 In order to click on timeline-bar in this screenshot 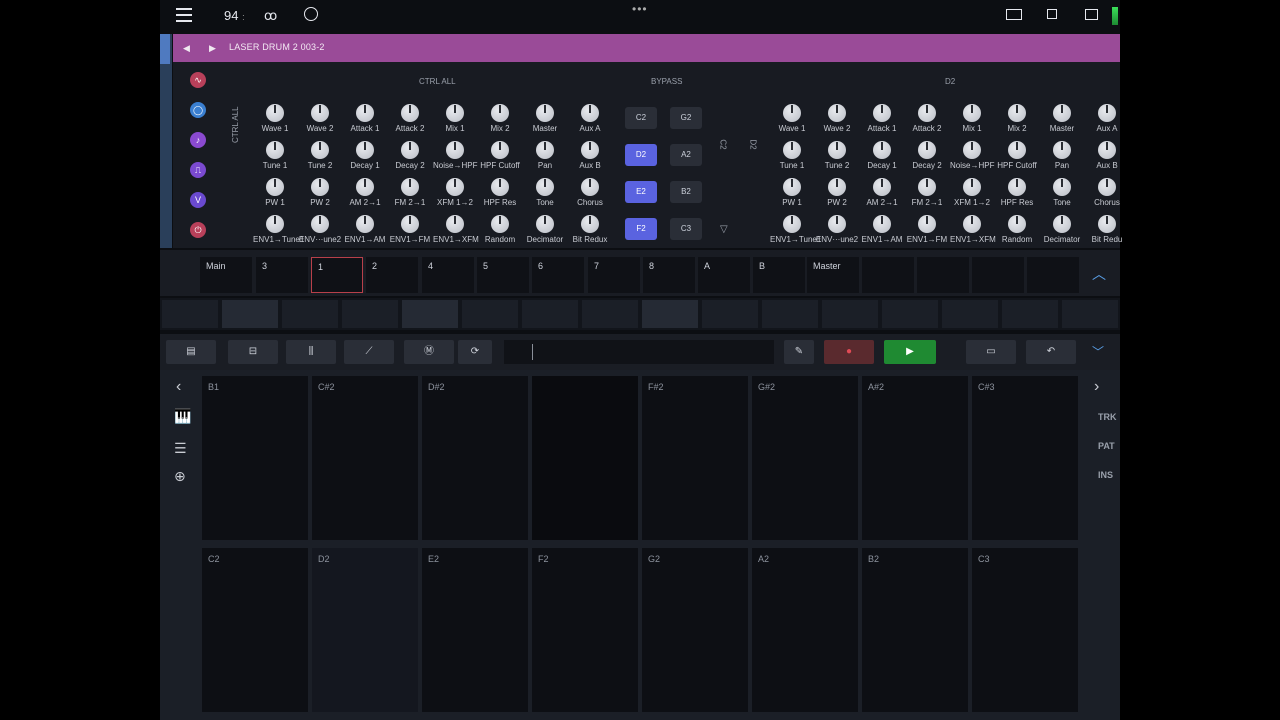, I will do `click(639, 352)`.